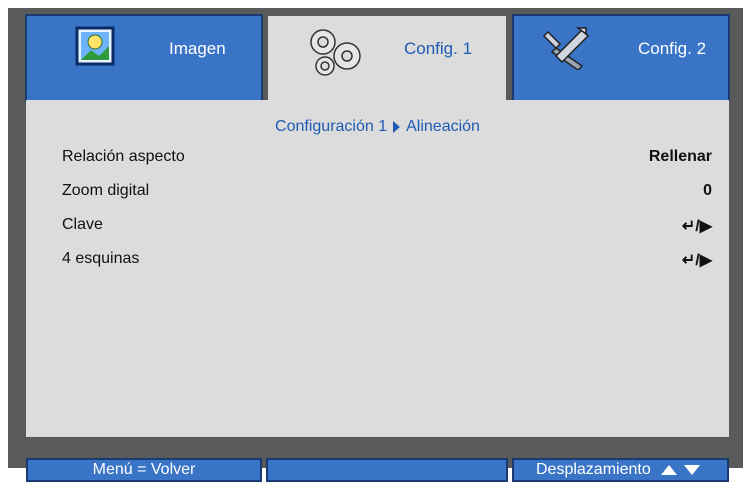 The image size is (754, 500). Describe the element at coordinates (197, 48) in the screenshot. I see `tab-label: Imagen` at that location.